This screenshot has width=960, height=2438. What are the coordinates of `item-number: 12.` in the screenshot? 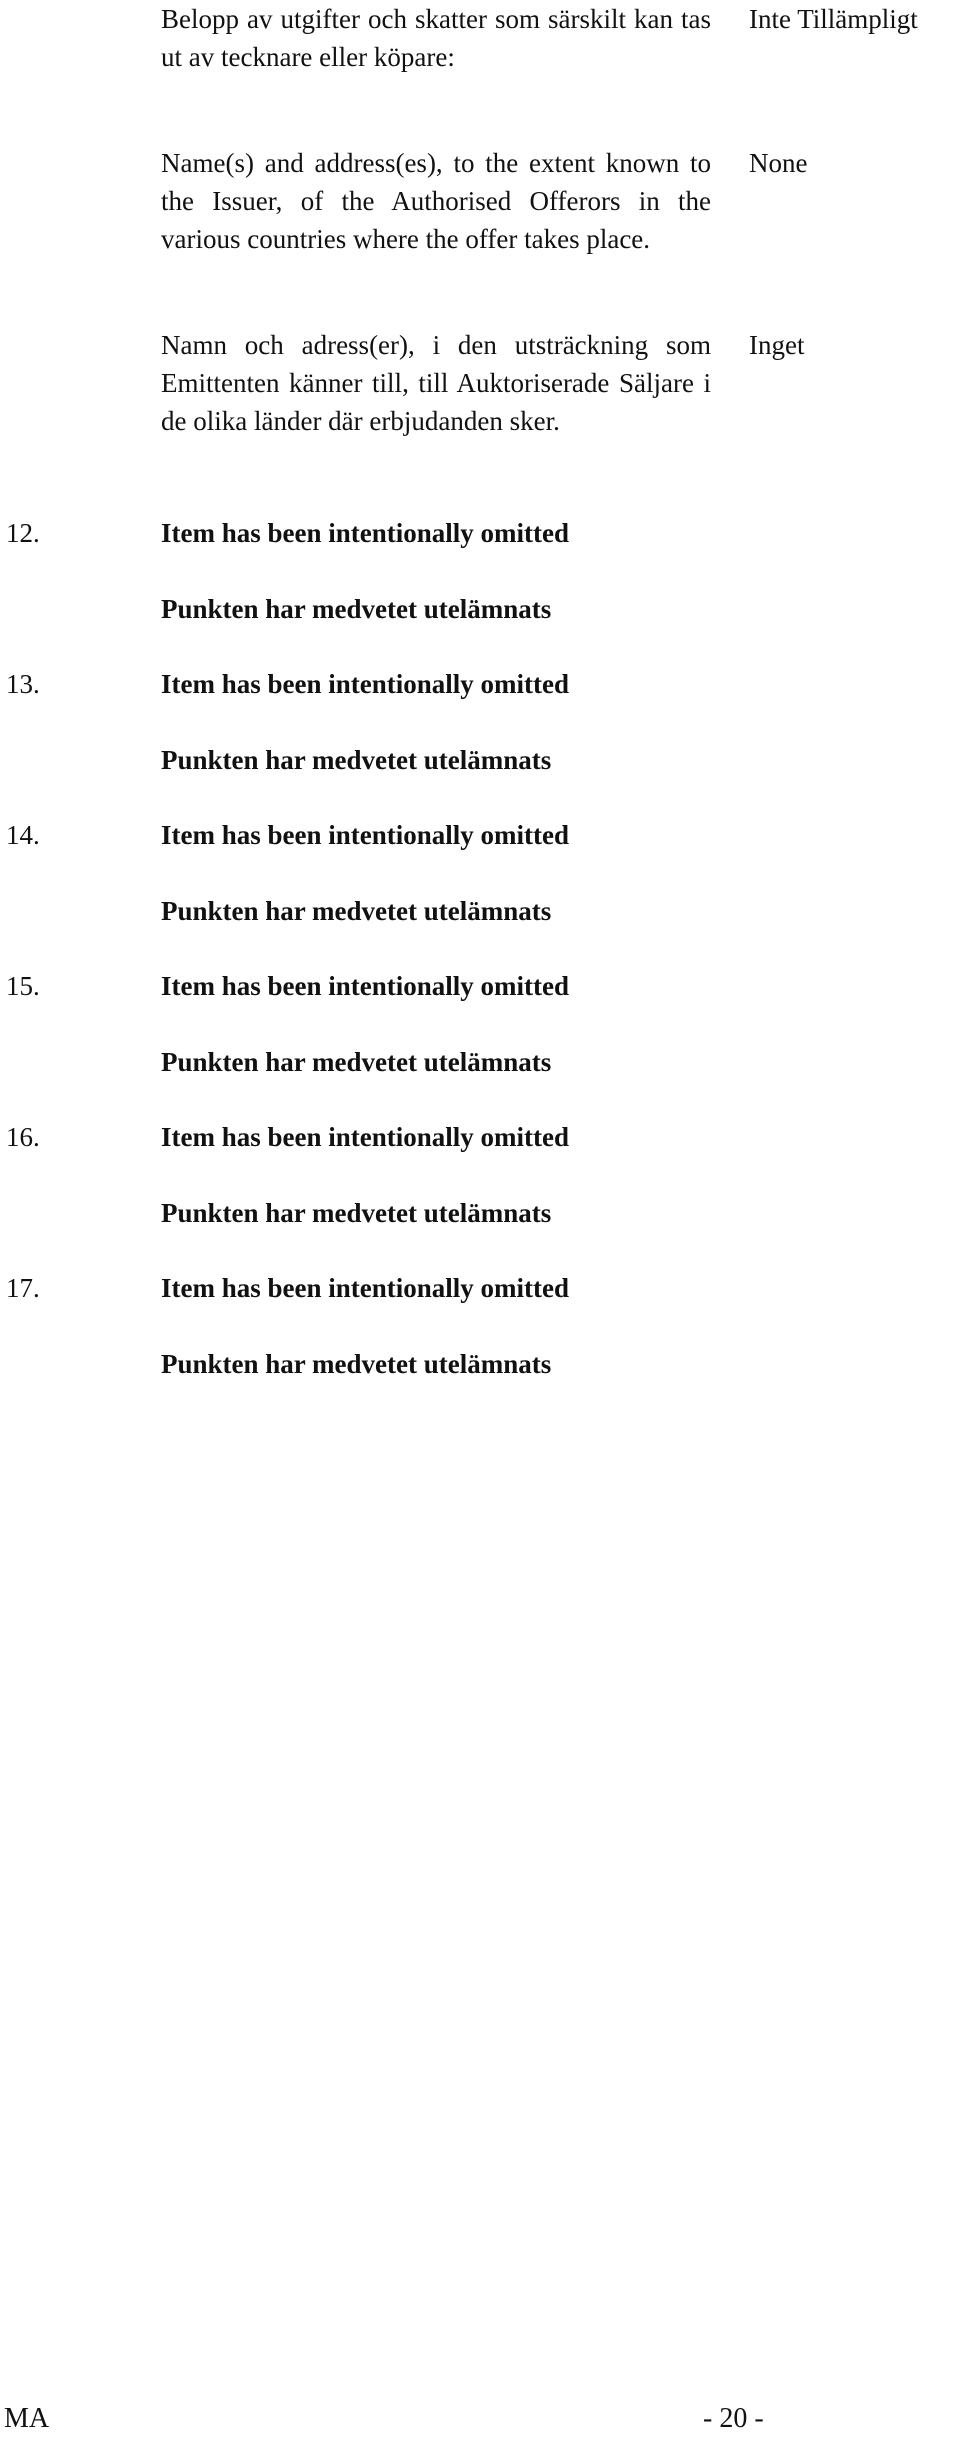 It's located at (23, 533).